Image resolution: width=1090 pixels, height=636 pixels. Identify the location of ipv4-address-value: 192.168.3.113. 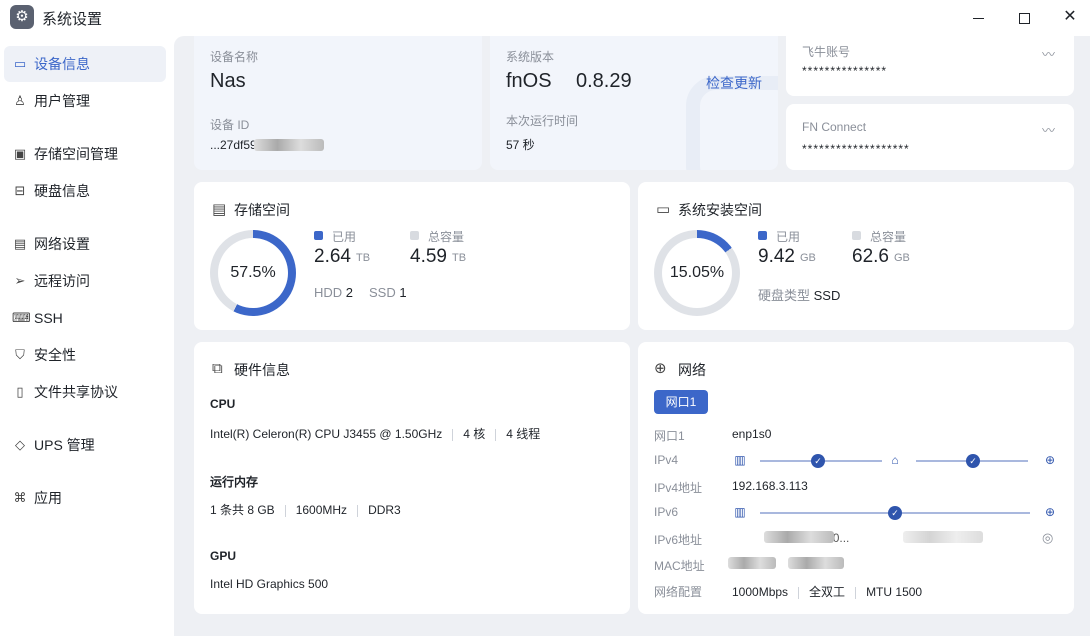
(770, 486).